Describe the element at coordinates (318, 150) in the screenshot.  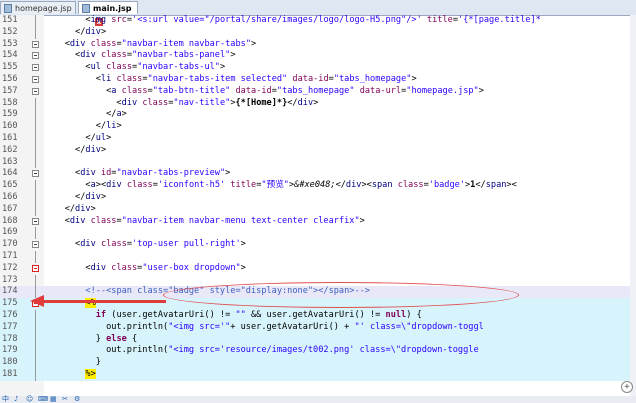
I see `code-line: 162 </div>` at that location.